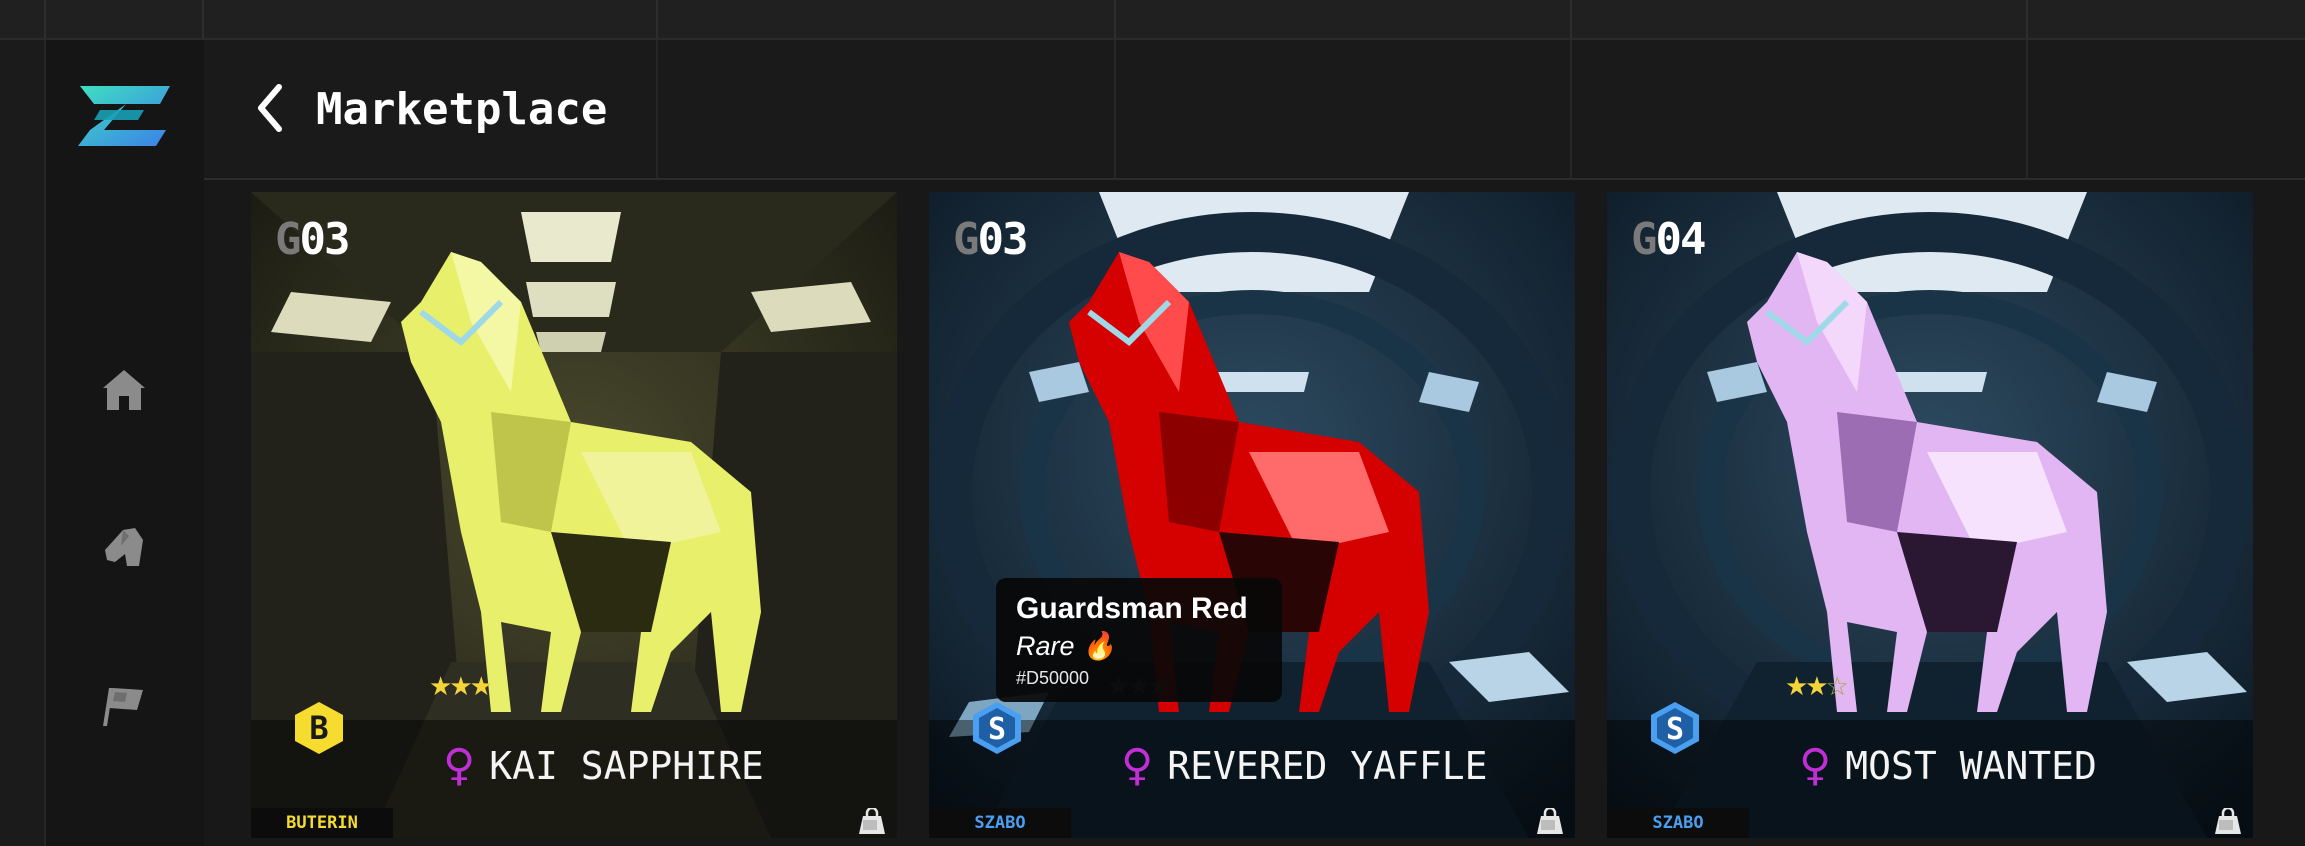  Describe the element at coordinates (1971, 765) in the screenshot. I see `horse-name-text: MOST WANTED` at that location.